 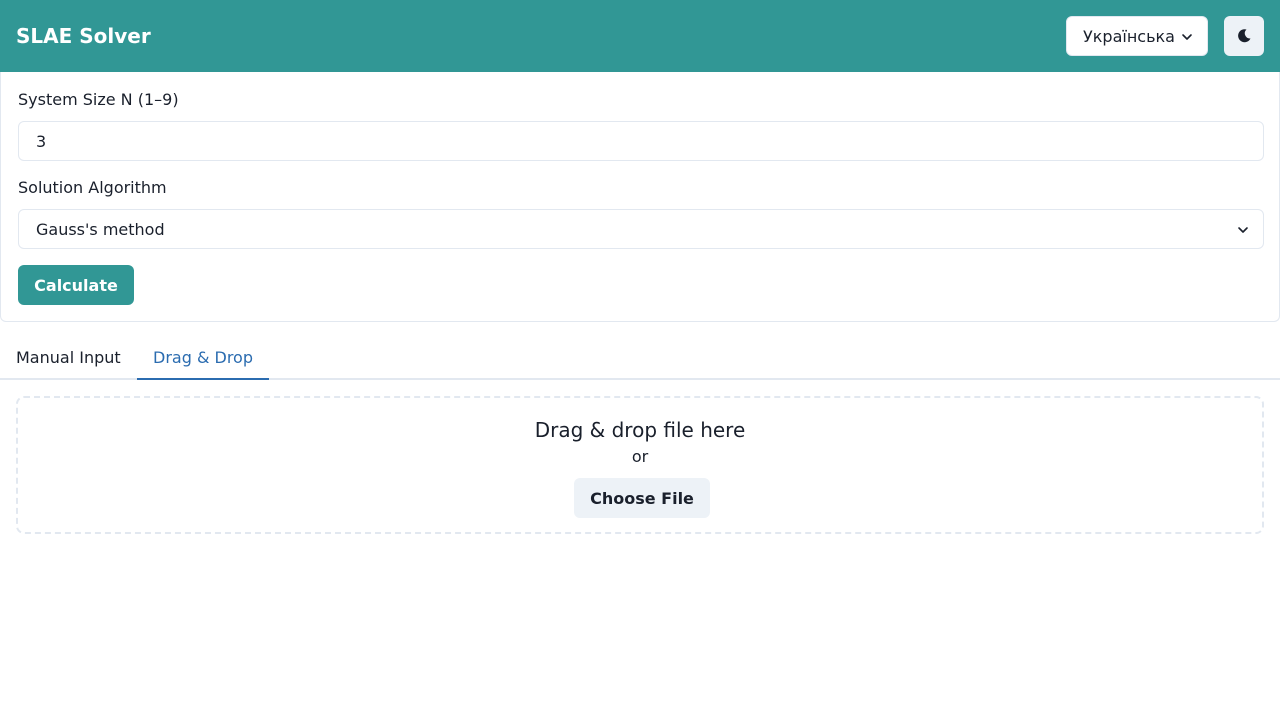 I want to click on moon-icon, so click(x=1244, y=36).